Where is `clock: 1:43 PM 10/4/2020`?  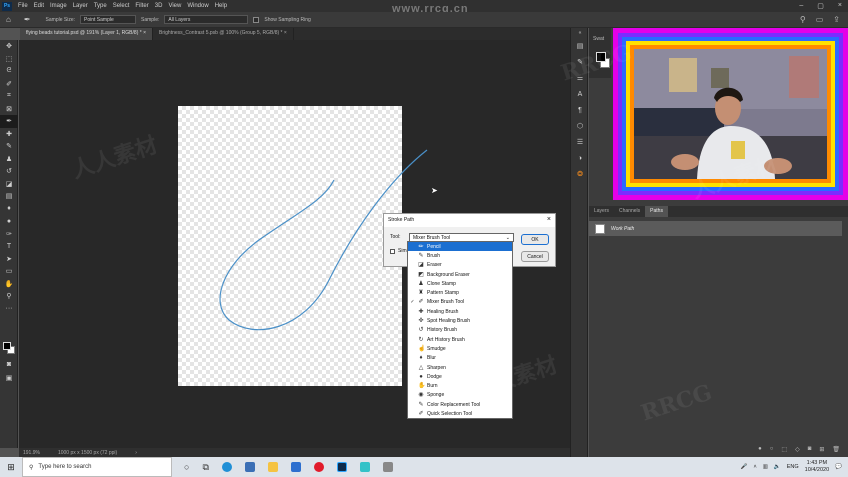 clock: 1:43 PM 10/4/2020 is located at coordinates (817, 467).